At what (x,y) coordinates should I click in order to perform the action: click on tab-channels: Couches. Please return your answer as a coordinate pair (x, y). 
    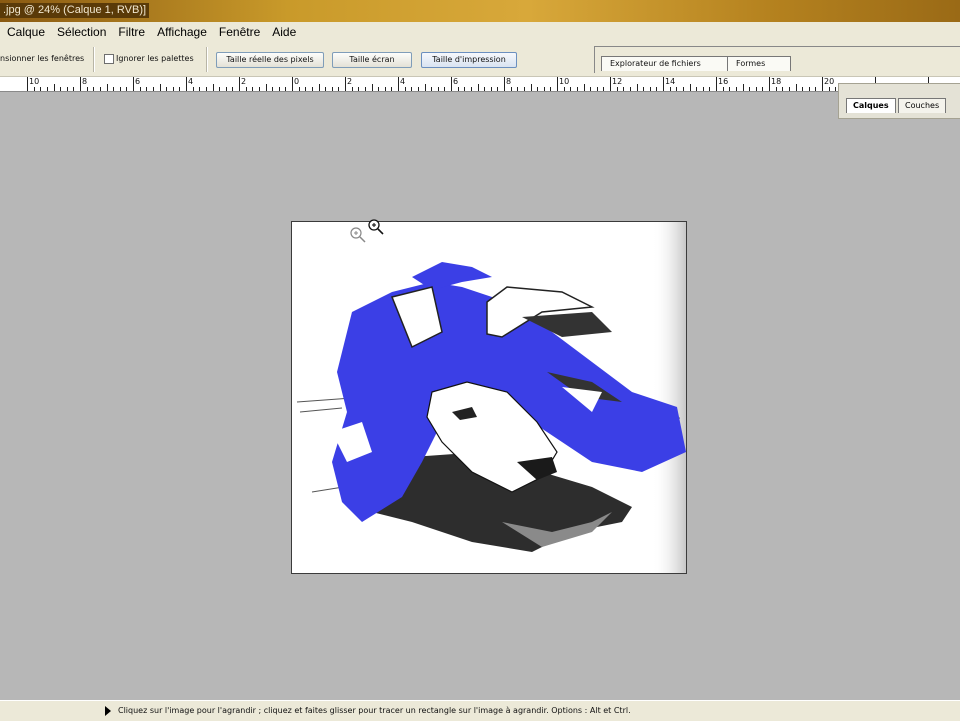
    Looking at the image, I should click on (922, 105).